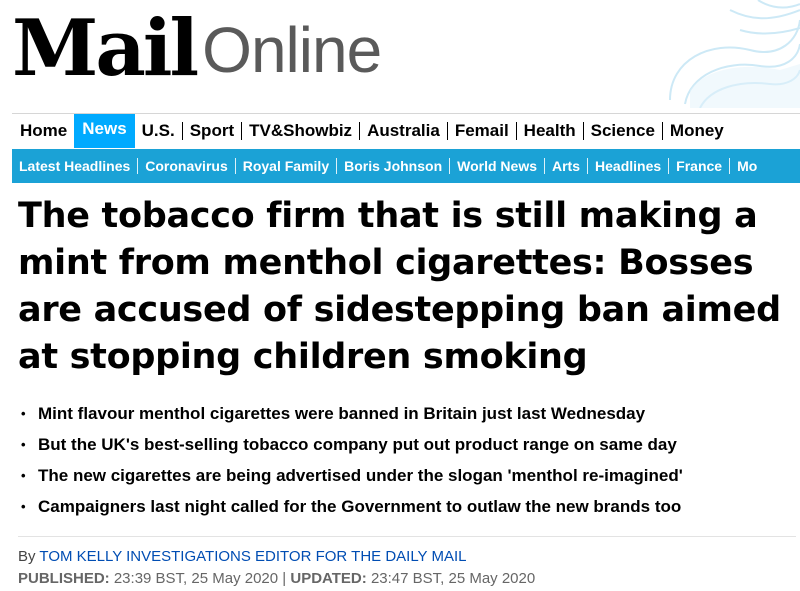 Image resolution: width=800 pixels, height=591 pixels. Describe the element at coordinates (158, 131) in the screenshot. I see `nav-item-us: U.S.` at that location.